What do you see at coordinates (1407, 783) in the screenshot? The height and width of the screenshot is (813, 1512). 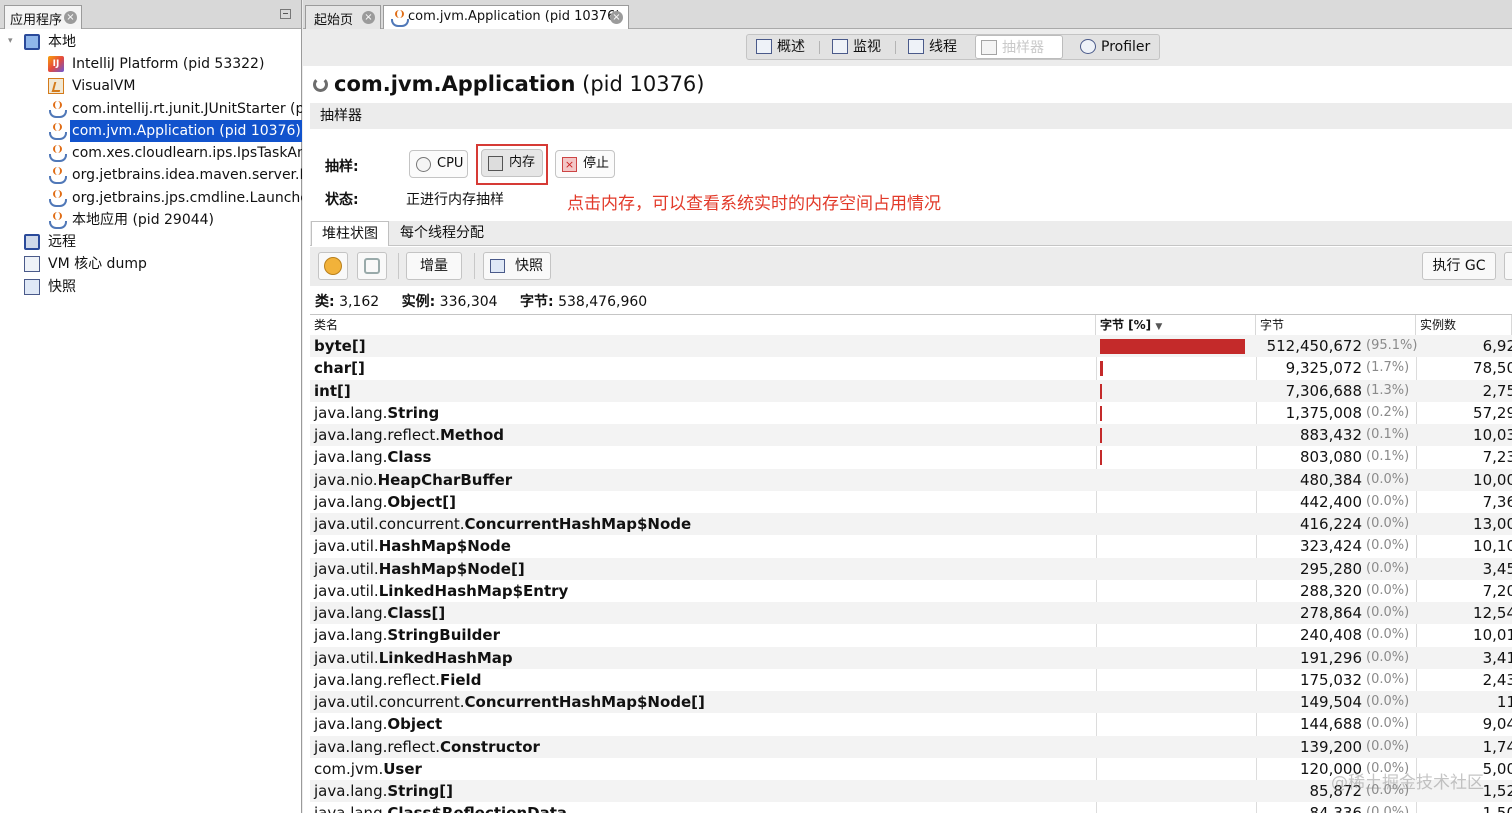 I see `watermark: @稀土掘金技术社区` at bounding box center [1407, 783].